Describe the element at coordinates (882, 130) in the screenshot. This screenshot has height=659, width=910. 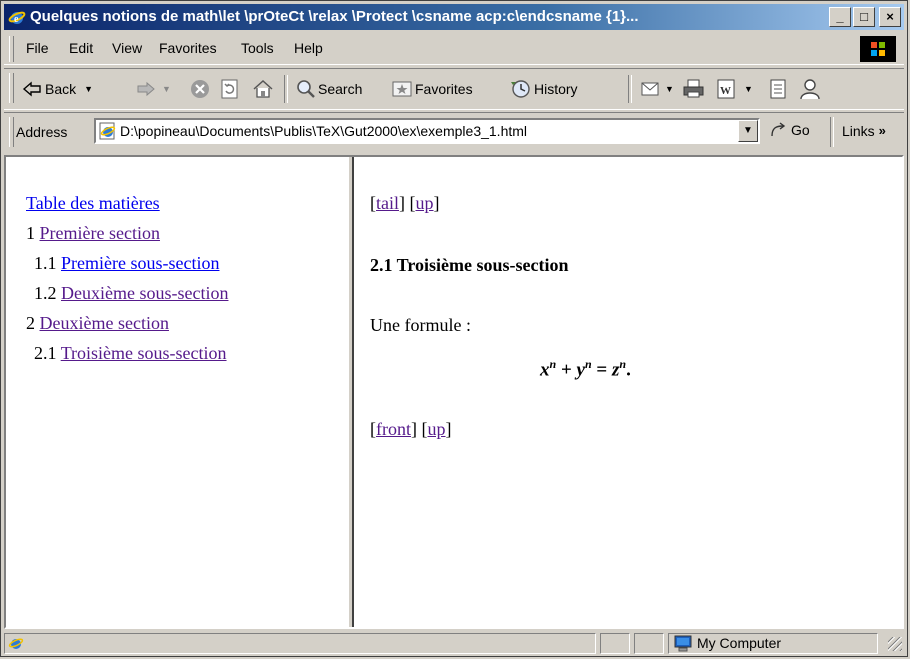
I see `chevron-right-icon: »` at that location.